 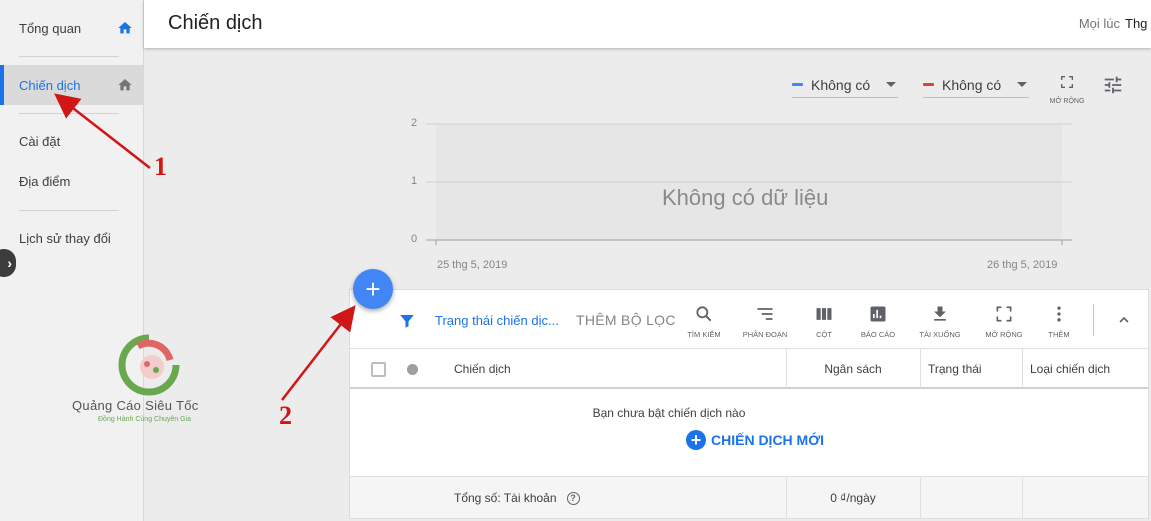 What do you see at coordinates (765, 314) in the screenshot?
I see `segment-icon` at bounding box center [765, 314].